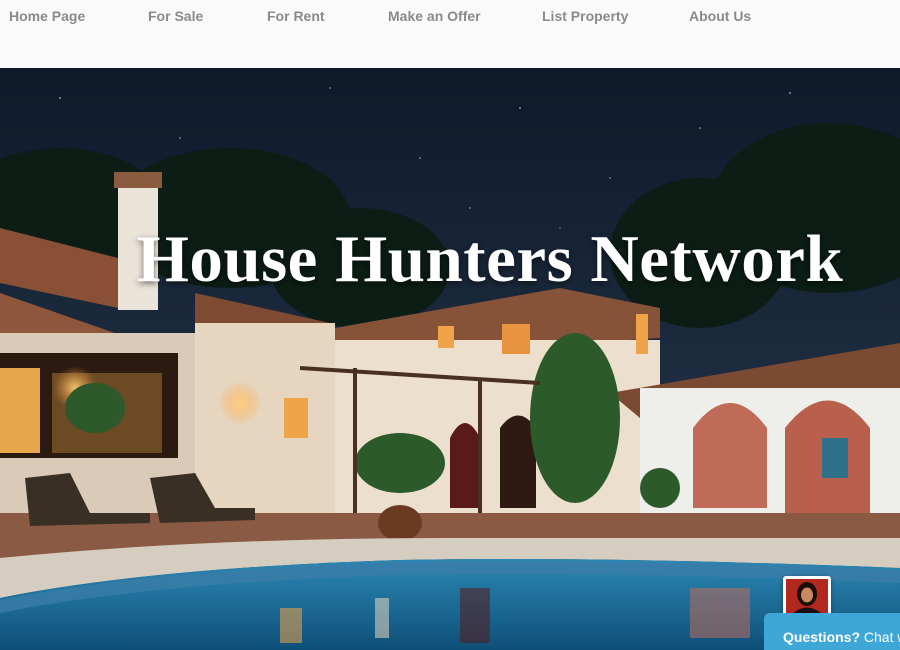 Image resolution: width=900 pixels, height=650 pixels. Describe the element at coordinates (881, 637) in the screenshot. I see `chat-label: Chat w` at that location.